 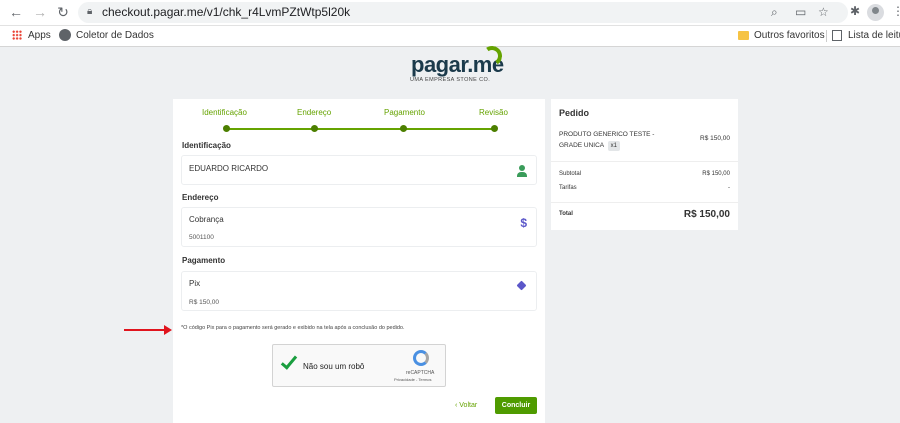 What do you see at coordinates (743, 35) in the screenshot?
I see `folder-icon` at bounding box center [743, 35].